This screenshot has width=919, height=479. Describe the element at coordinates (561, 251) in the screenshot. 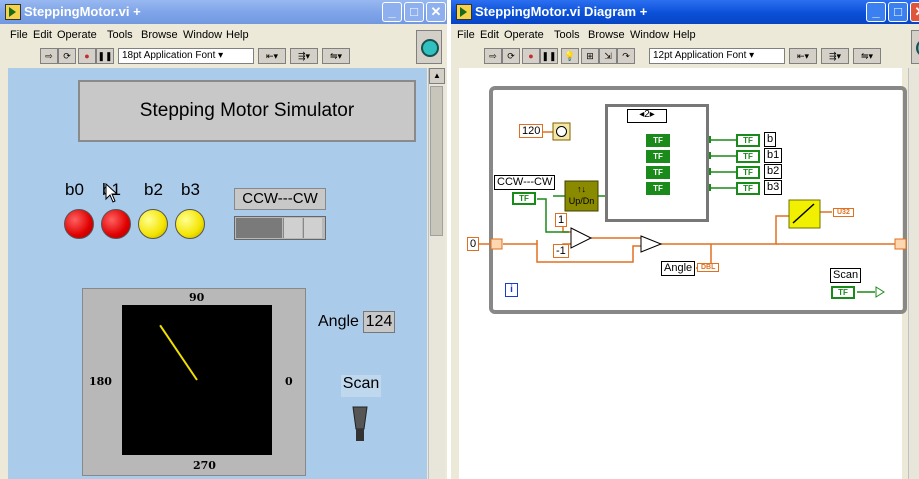

I see `const-neg-one: -1` at that location.